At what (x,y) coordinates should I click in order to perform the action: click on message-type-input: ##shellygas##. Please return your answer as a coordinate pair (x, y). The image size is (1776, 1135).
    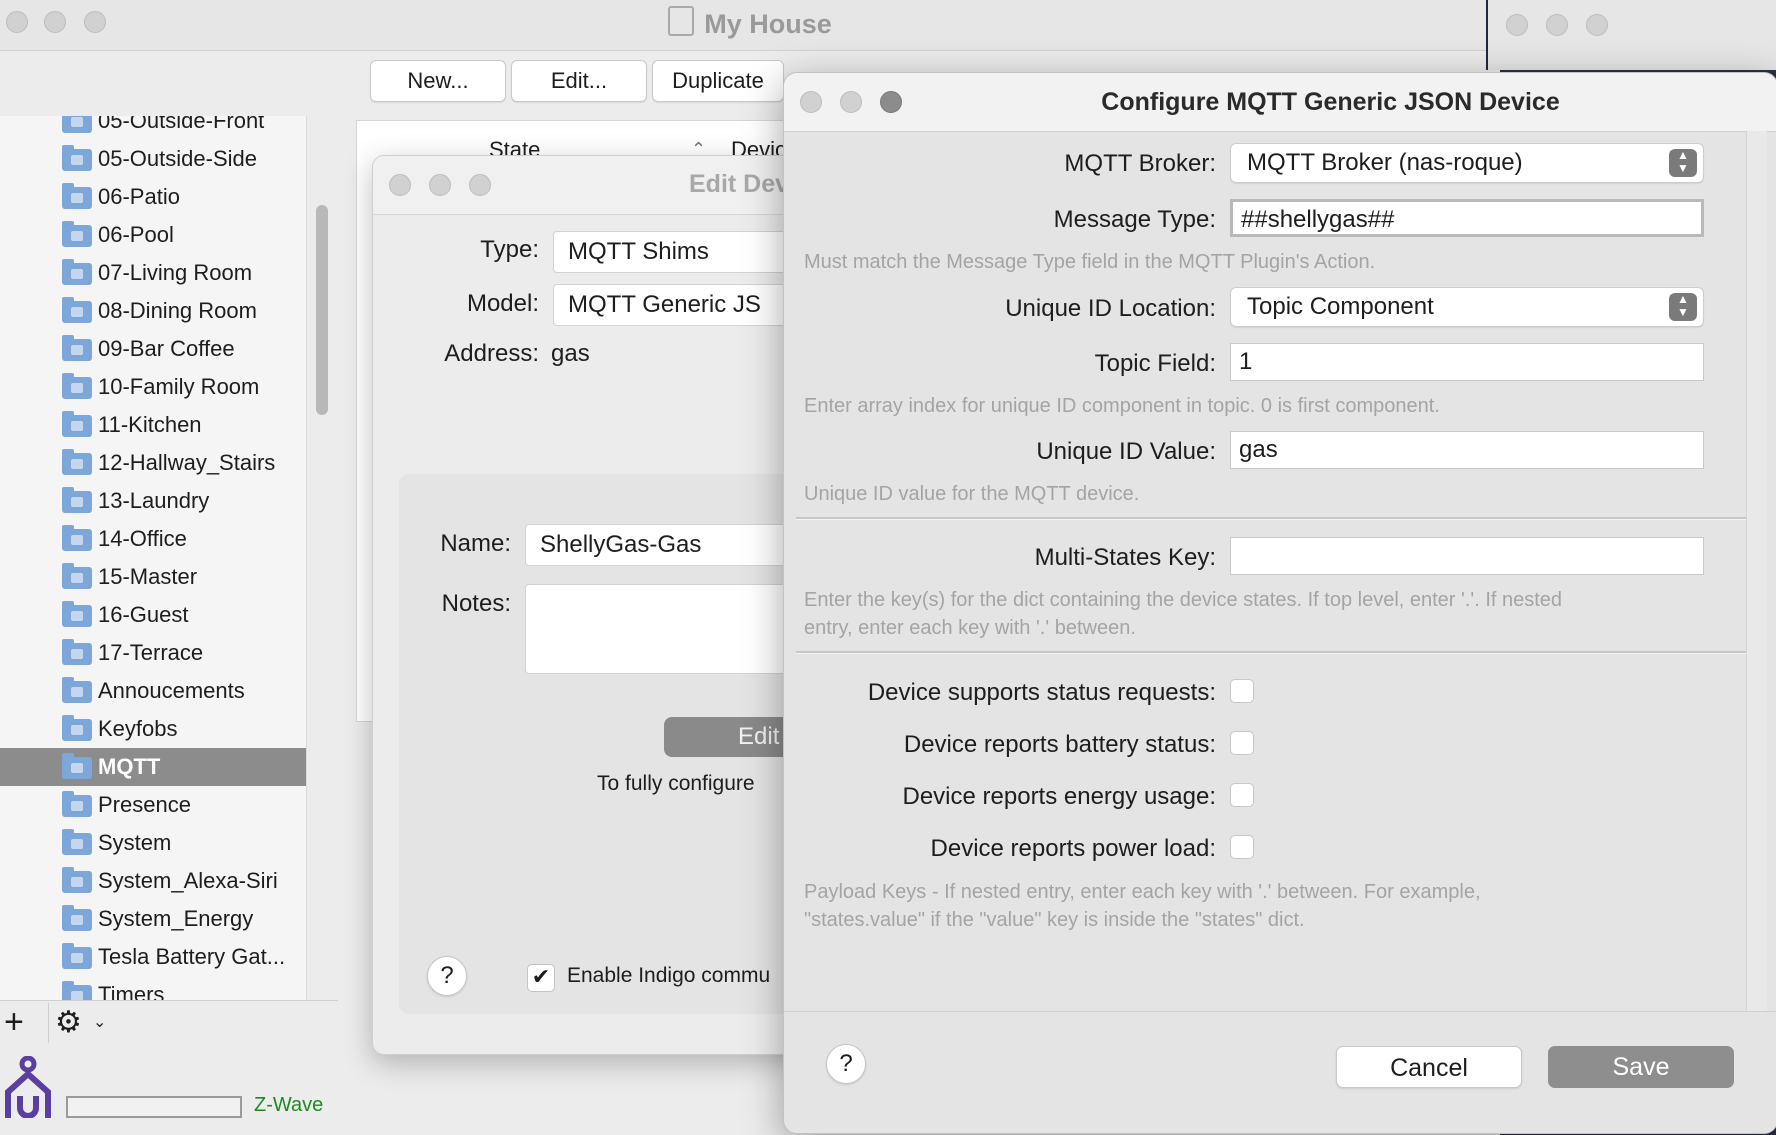
    Looking at the image, I should click on (1467, 218).